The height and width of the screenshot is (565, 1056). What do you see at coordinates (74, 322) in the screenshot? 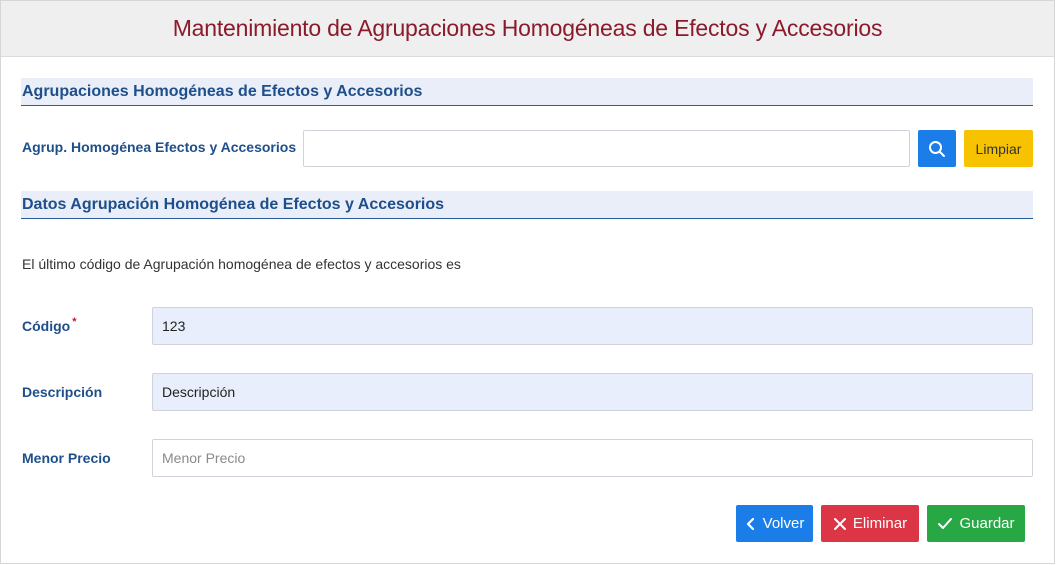
I see `required-marker: *` at bounding box center [74, 322].